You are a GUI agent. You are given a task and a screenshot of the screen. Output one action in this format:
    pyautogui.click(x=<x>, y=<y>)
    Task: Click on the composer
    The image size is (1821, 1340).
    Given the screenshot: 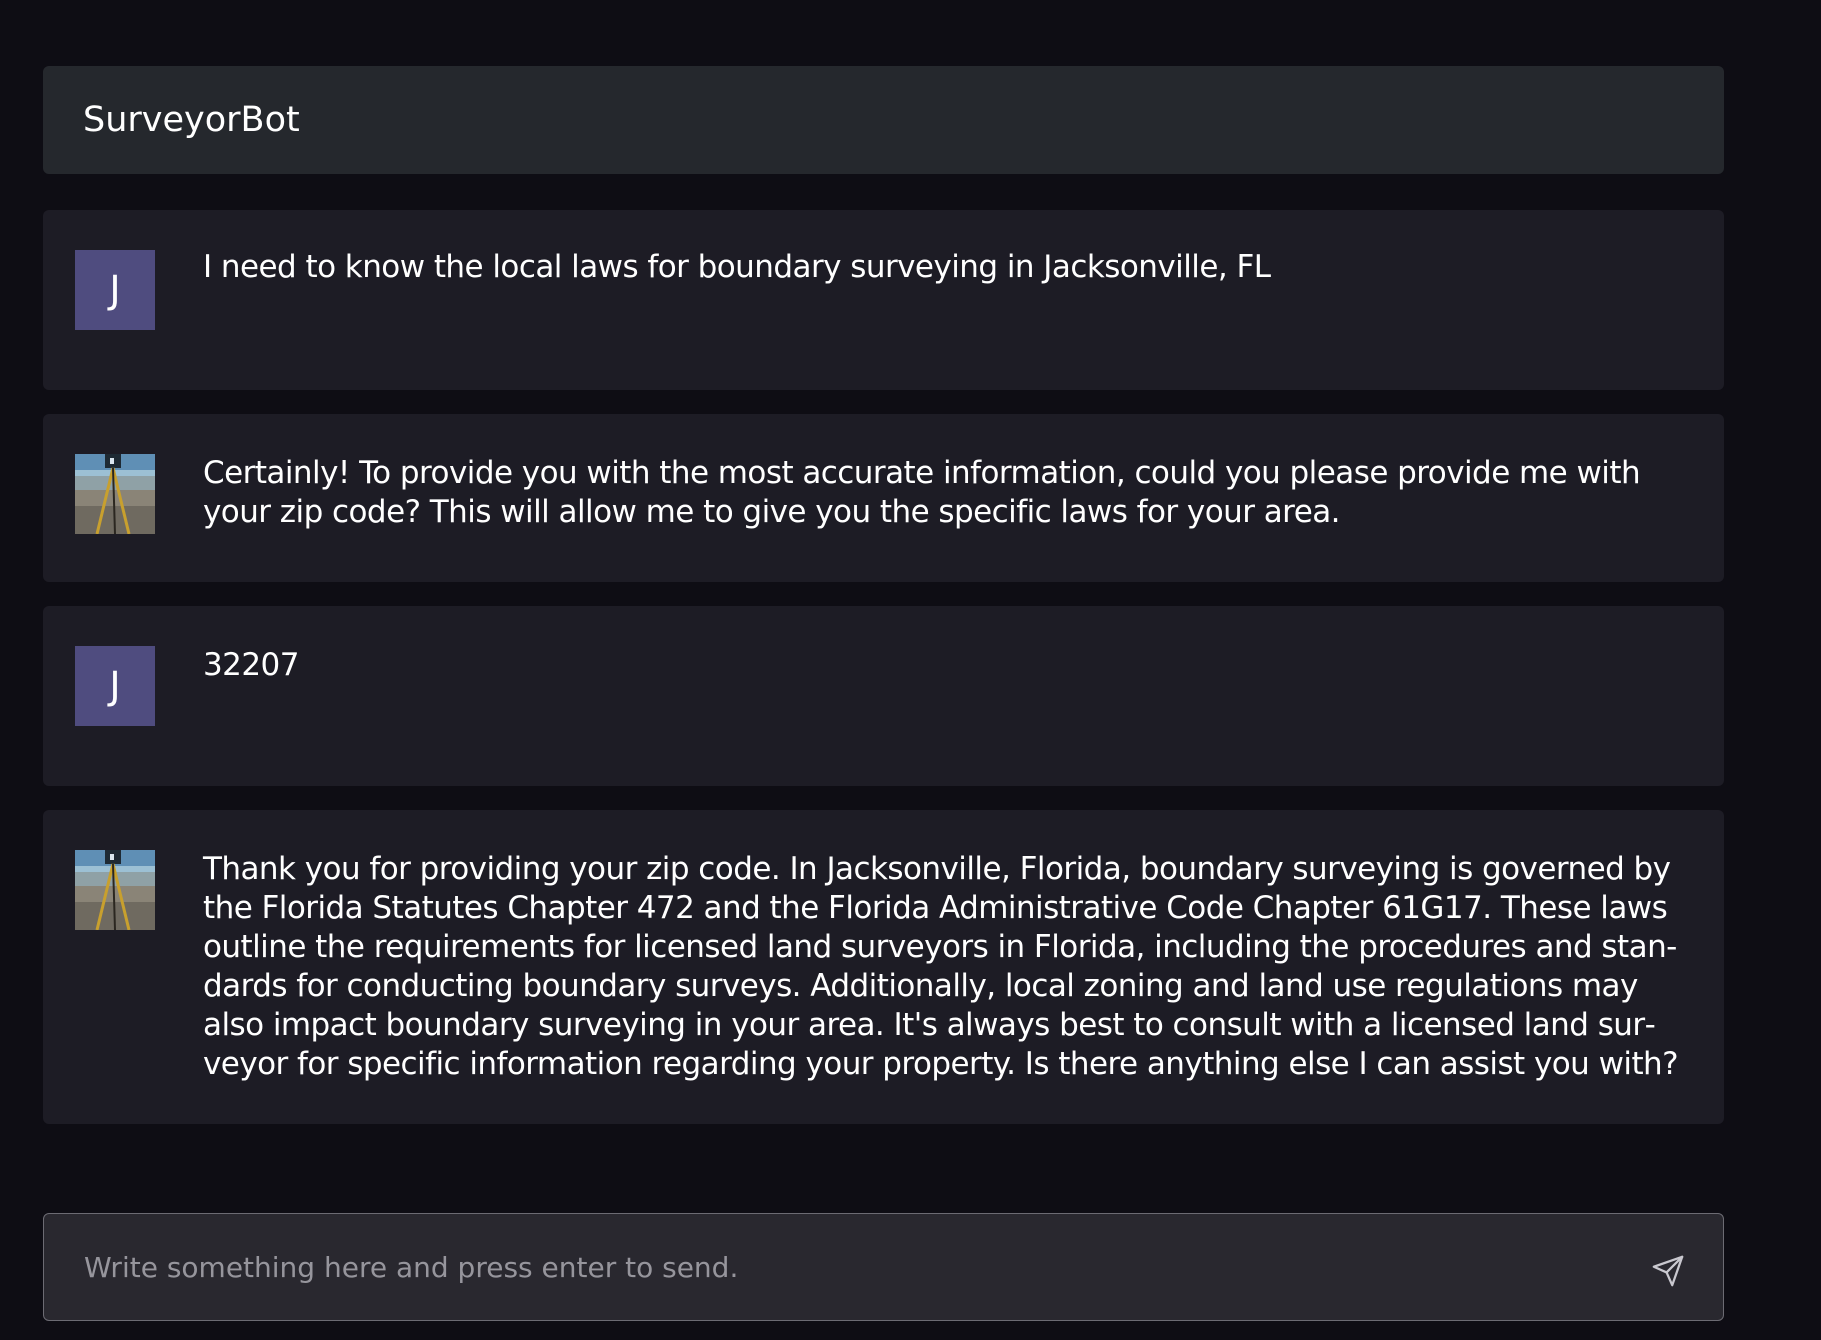 What is the action you would take?
    pyautogui.click(x=883, y=1267)
    